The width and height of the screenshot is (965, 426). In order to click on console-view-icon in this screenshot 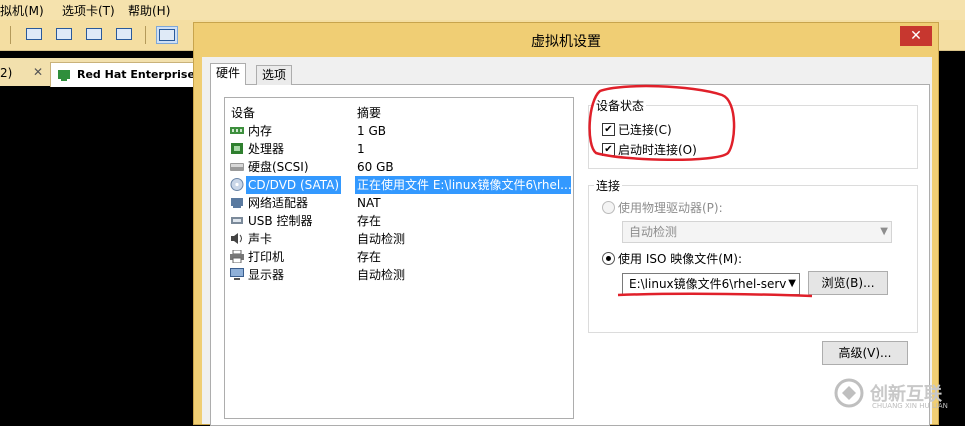, I will do `click(167, 35)`.